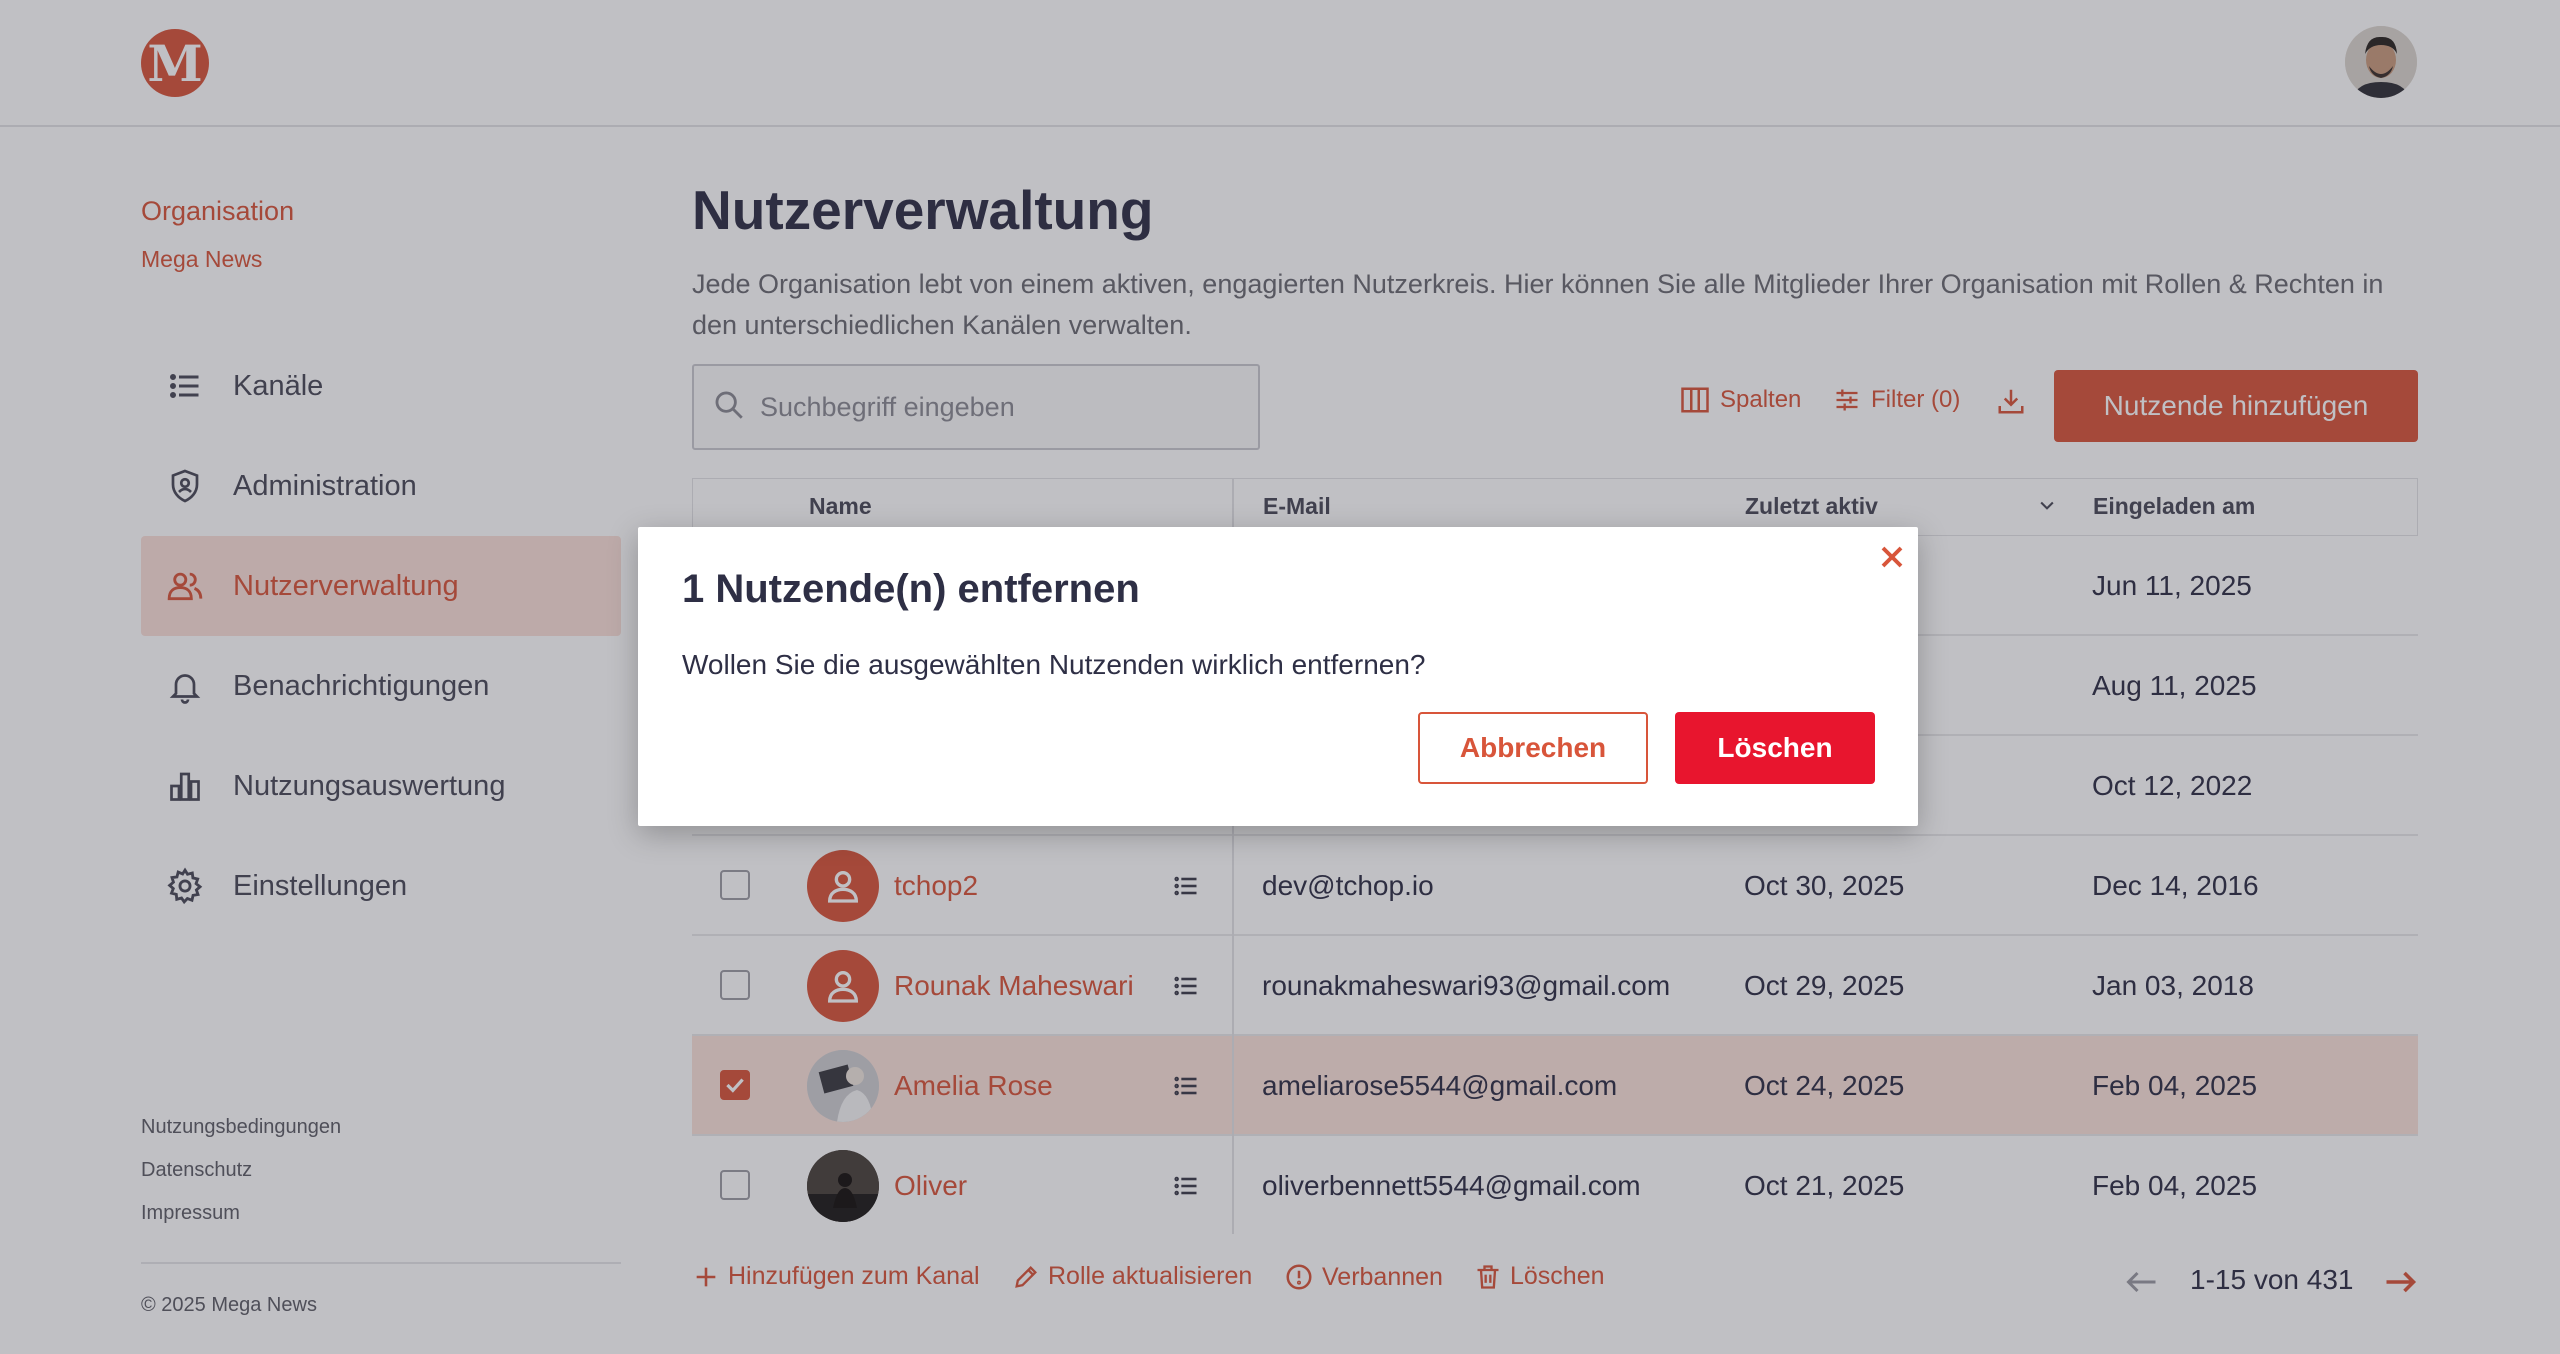  Describe the element at coordinates (1533, 748) in the screenshot. I see `cancel-button: Abbrechen` at that location.